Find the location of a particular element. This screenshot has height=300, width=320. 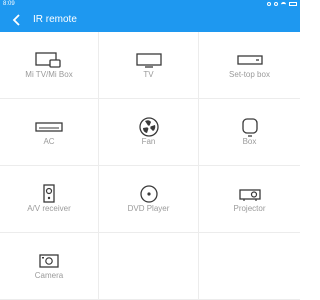

device-tv: TV is located at coordinates (149, 65).